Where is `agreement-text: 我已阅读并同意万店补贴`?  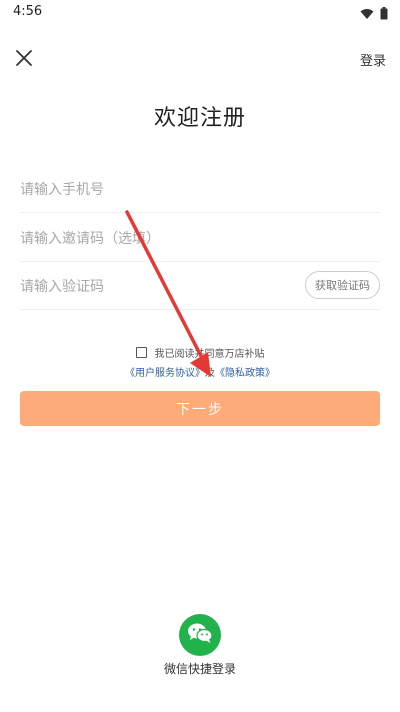 agreement-text: 我已阅读并同意万店补贴 is located at coordinates (209, 354).